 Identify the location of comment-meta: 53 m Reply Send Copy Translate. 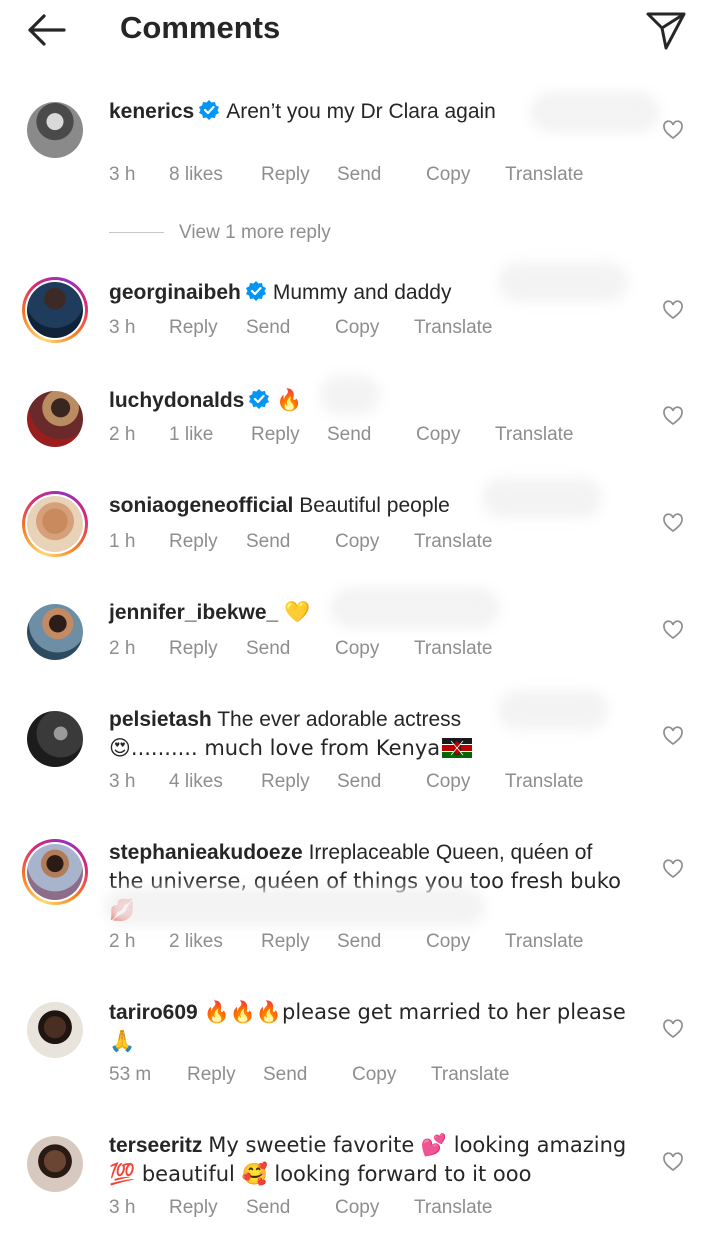
(369, 1077).